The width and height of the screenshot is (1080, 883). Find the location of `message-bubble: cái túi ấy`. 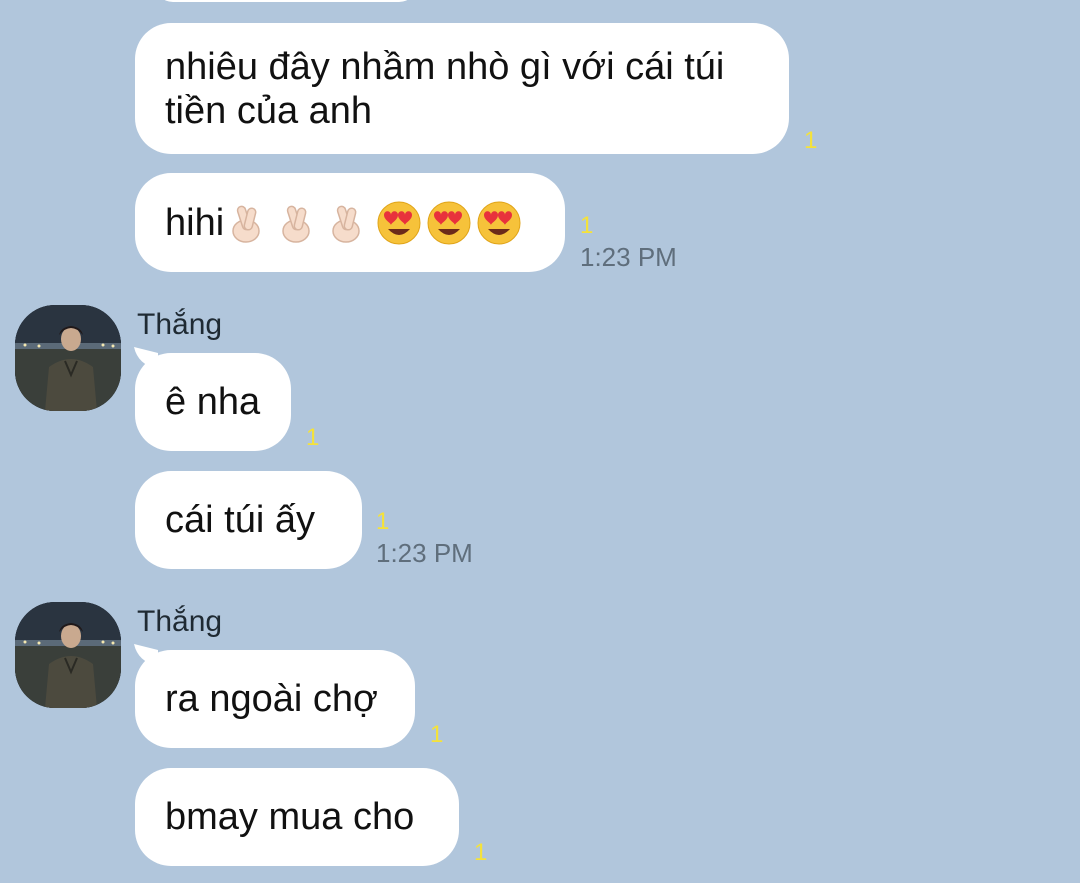

message-bubble: cái túi ấy is located at coordinates (248, 520).